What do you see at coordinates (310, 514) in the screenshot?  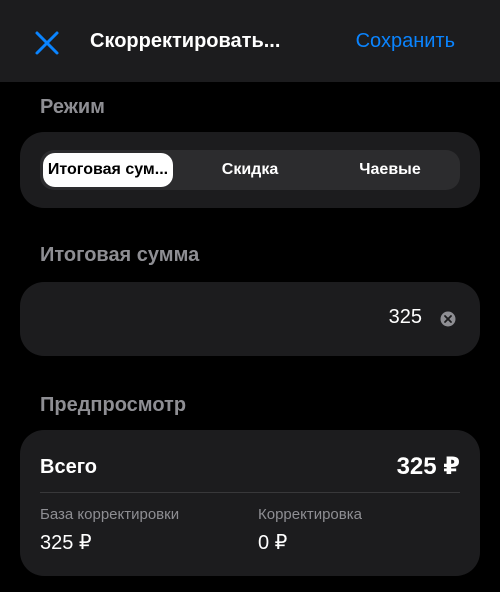 I see `adjustment-label: Корректировка` at bounding box center [310, 514].